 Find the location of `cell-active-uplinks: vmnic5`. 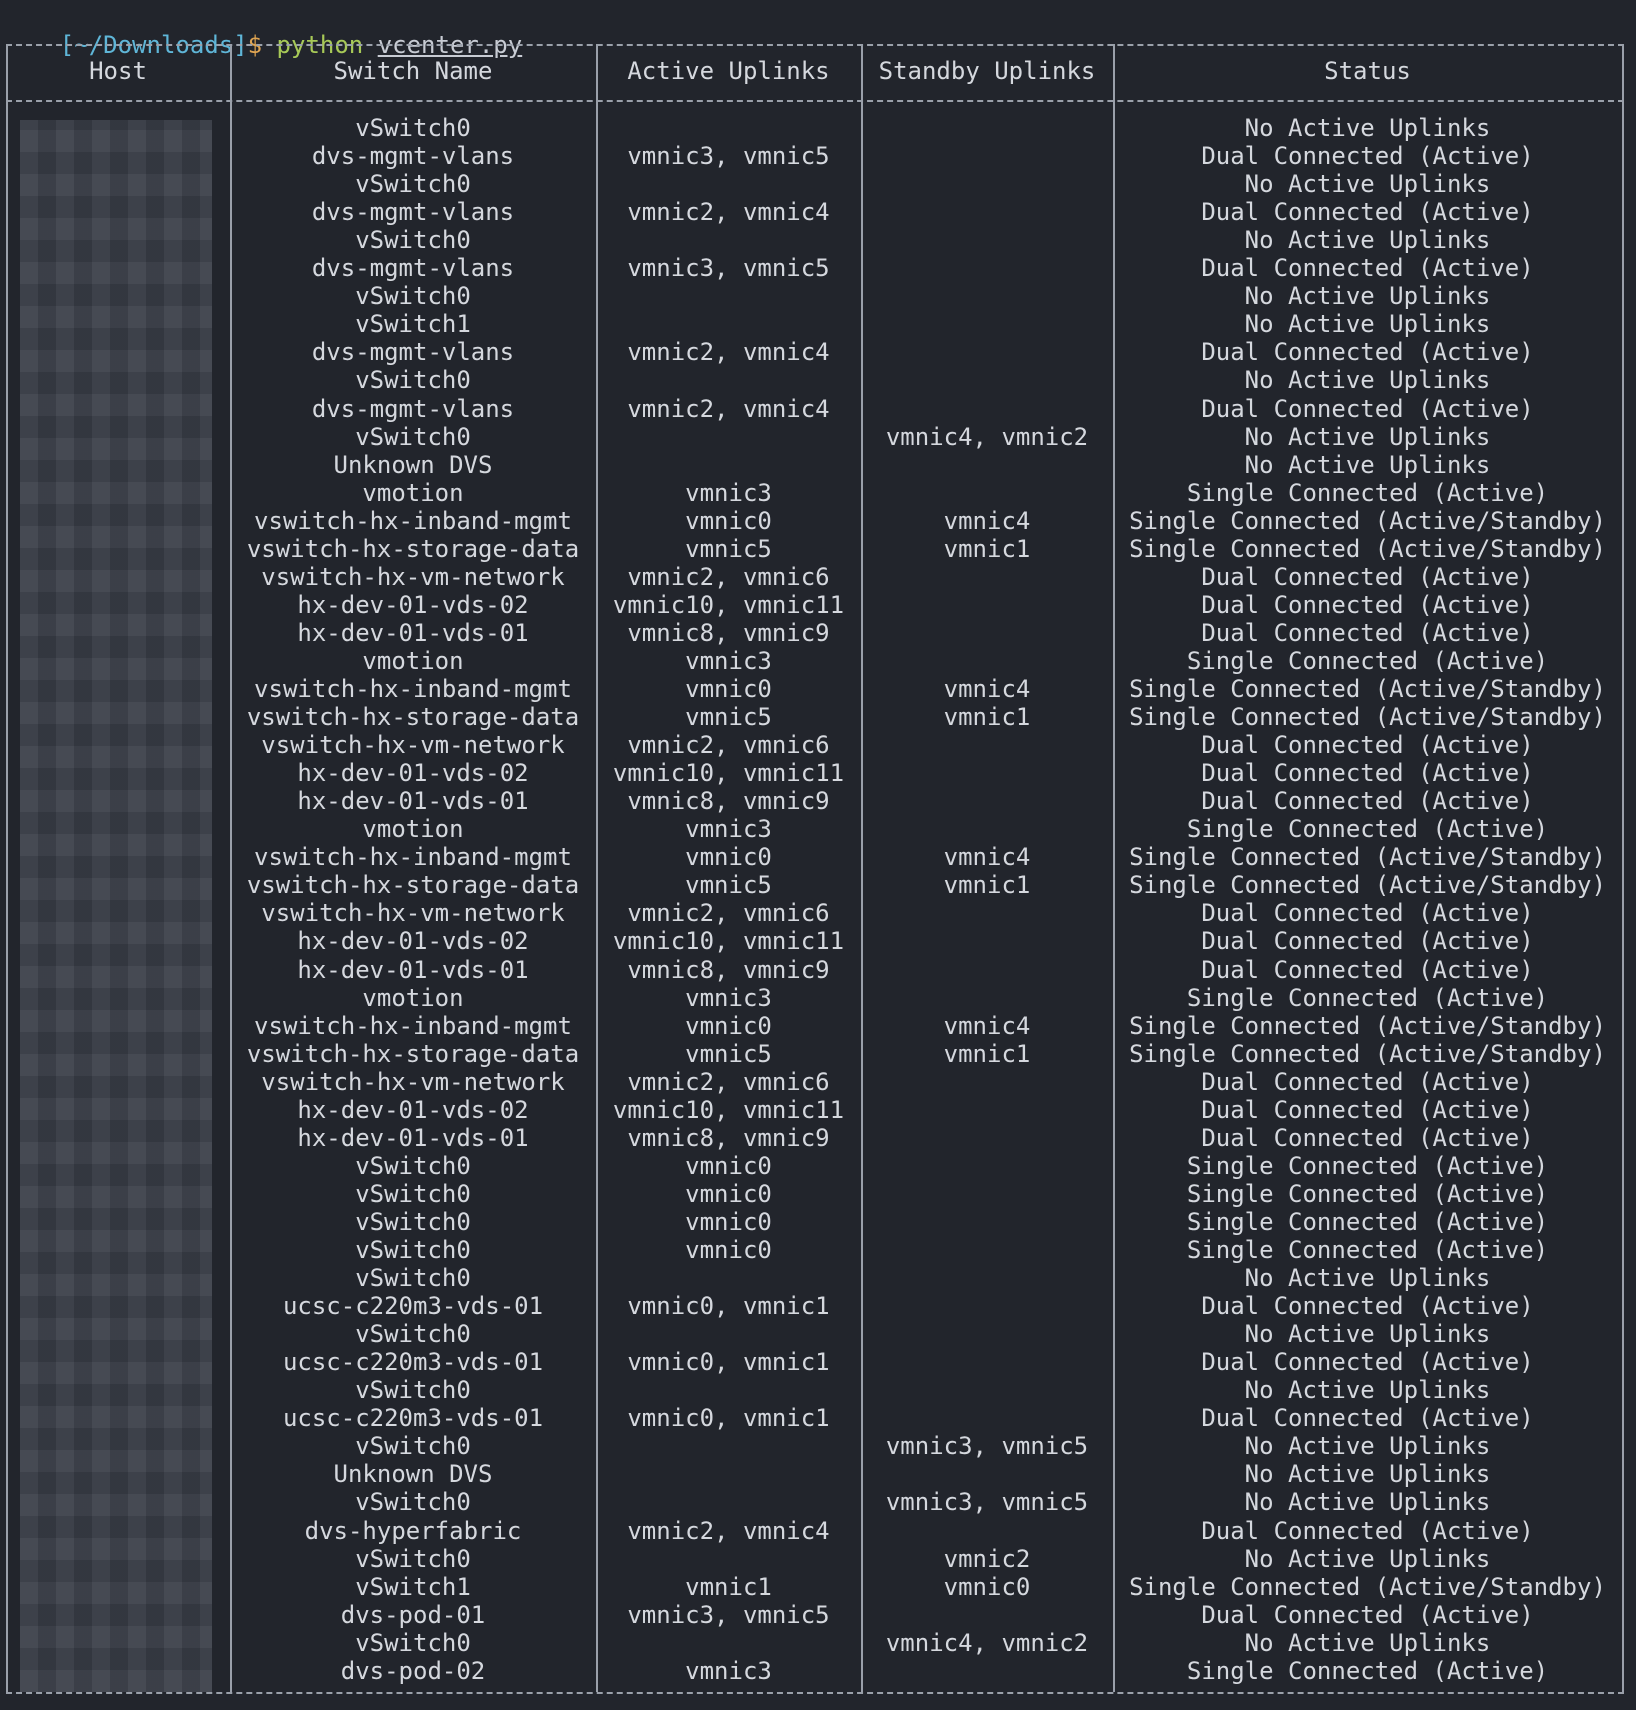

cell-active-uplinks: vmnic5 is located at coordinates (728, 1053).